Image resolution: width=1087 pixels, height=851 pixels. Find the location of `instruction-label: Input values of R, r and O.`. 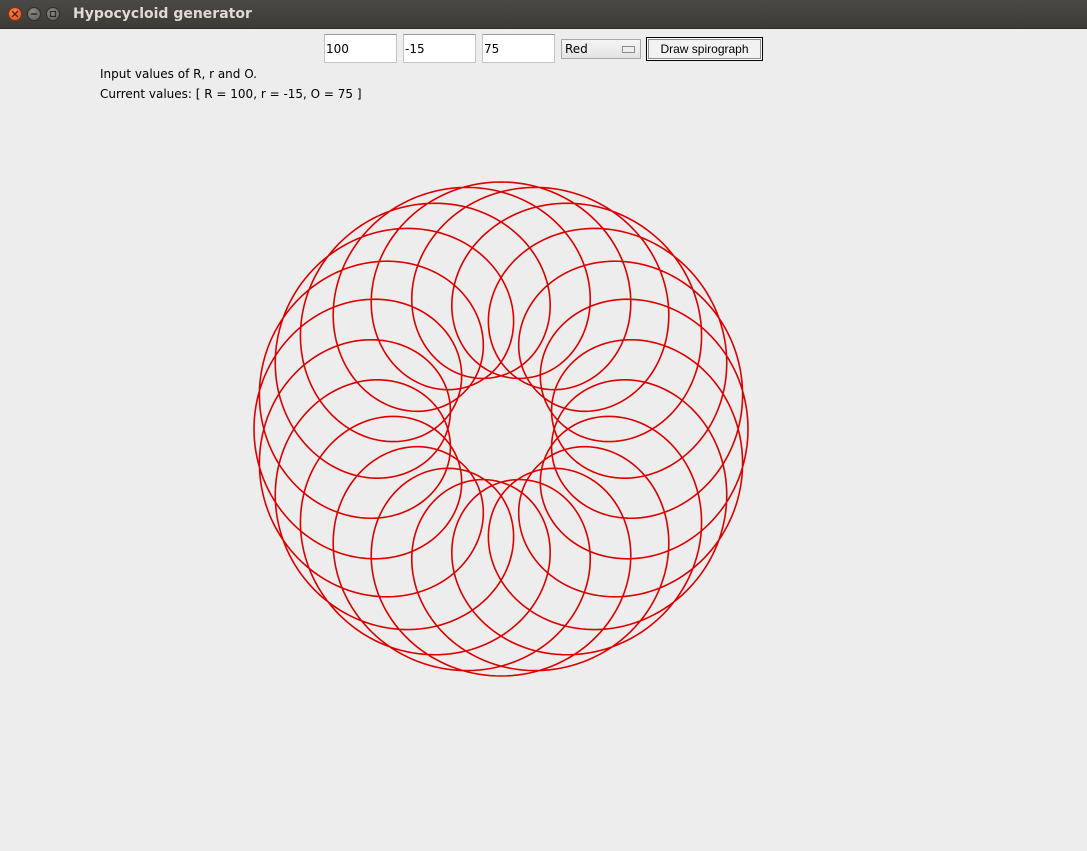

instruction-label: Input values of R, r and O. is located at coordinates (178, 74).